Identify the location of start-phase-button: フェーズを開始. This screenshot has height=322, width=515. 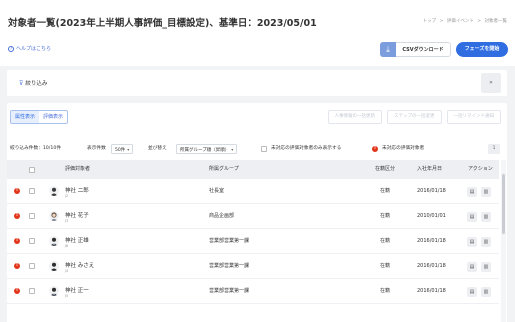
(482, 49).